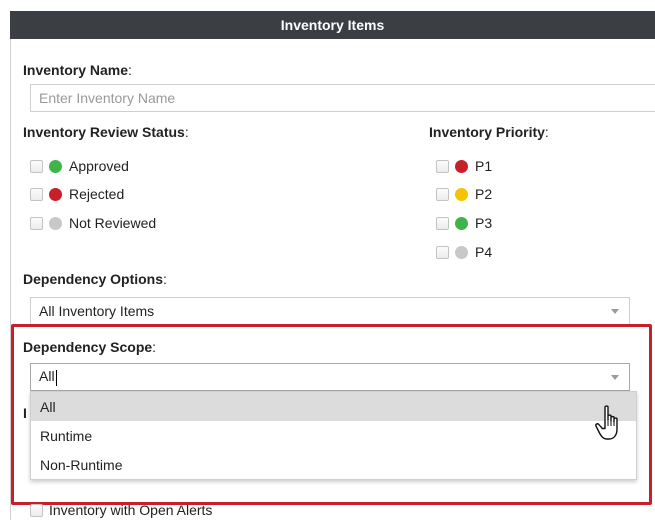  Describe the element at coordinates (36, 223) in the screenshot. I see `status-not-reviewed-checkbox` at that location.